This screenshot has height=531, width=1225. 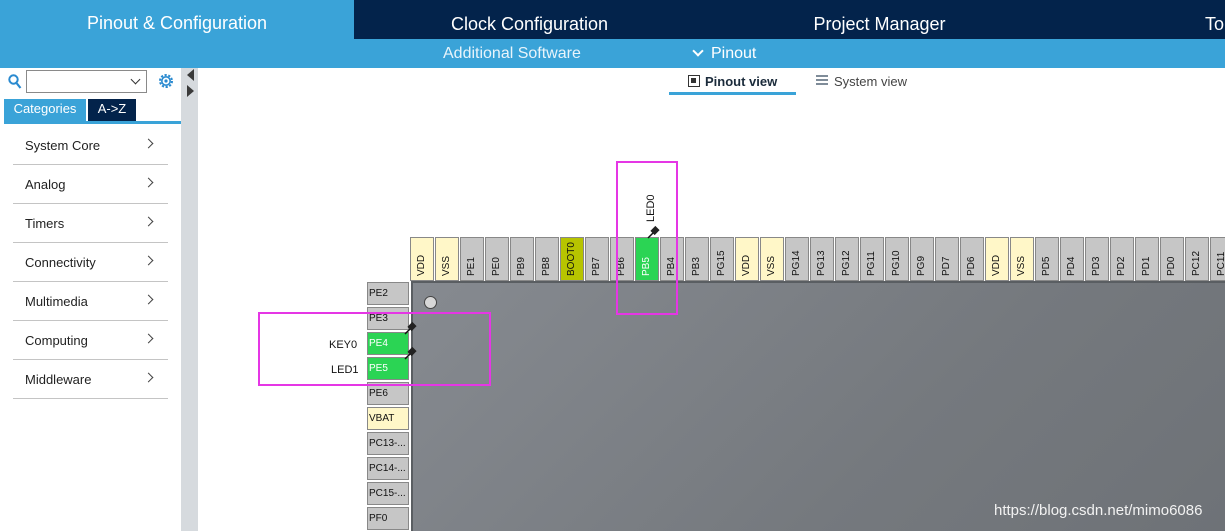 I want to click on tab-system-view: System view, so click(x=861, y=84).